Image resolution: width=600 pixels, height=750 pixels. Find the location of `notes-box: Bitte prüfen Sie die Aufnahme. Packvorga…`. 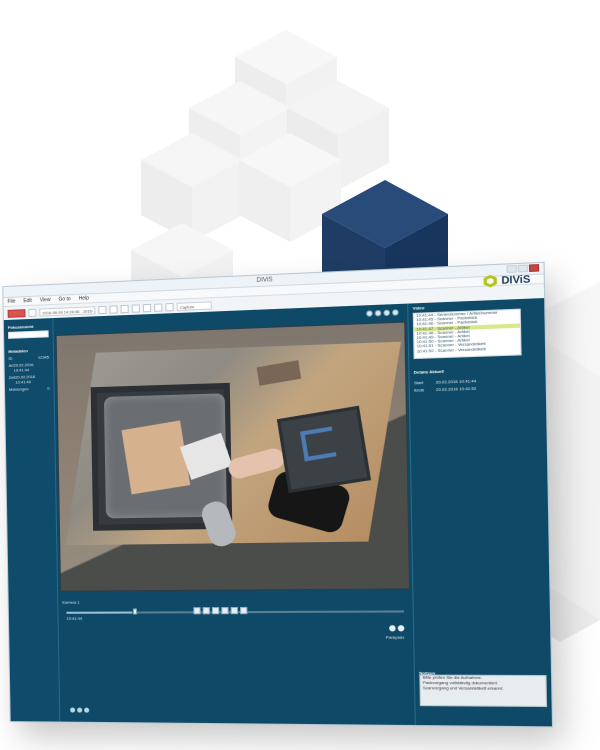

notes-box: Bitte prüfen Sie die Aufnahme. Packvorga… is located at coordinates (483, 691).